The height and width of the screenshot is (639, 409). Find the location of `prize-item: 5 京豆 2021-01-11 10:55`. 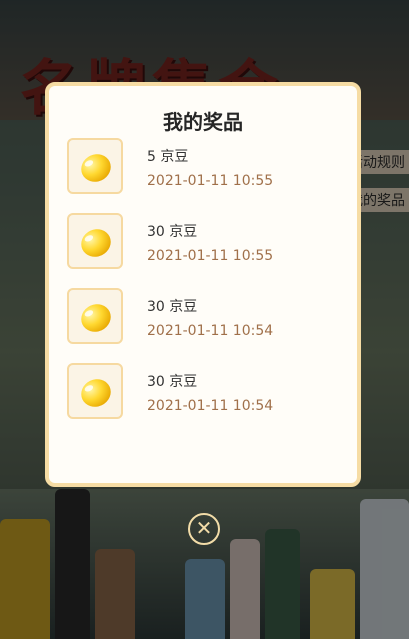

prize-item: 5 京豆 2021-01-11 10:55 is located at coordinates (207, 175).